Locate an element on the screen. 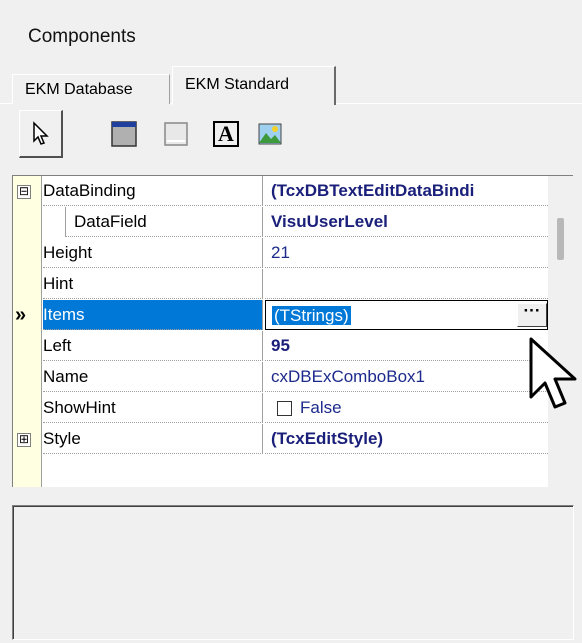 This screenshot has width=582, height=643. showhint-checkbox is located at coordinates (284, 409).